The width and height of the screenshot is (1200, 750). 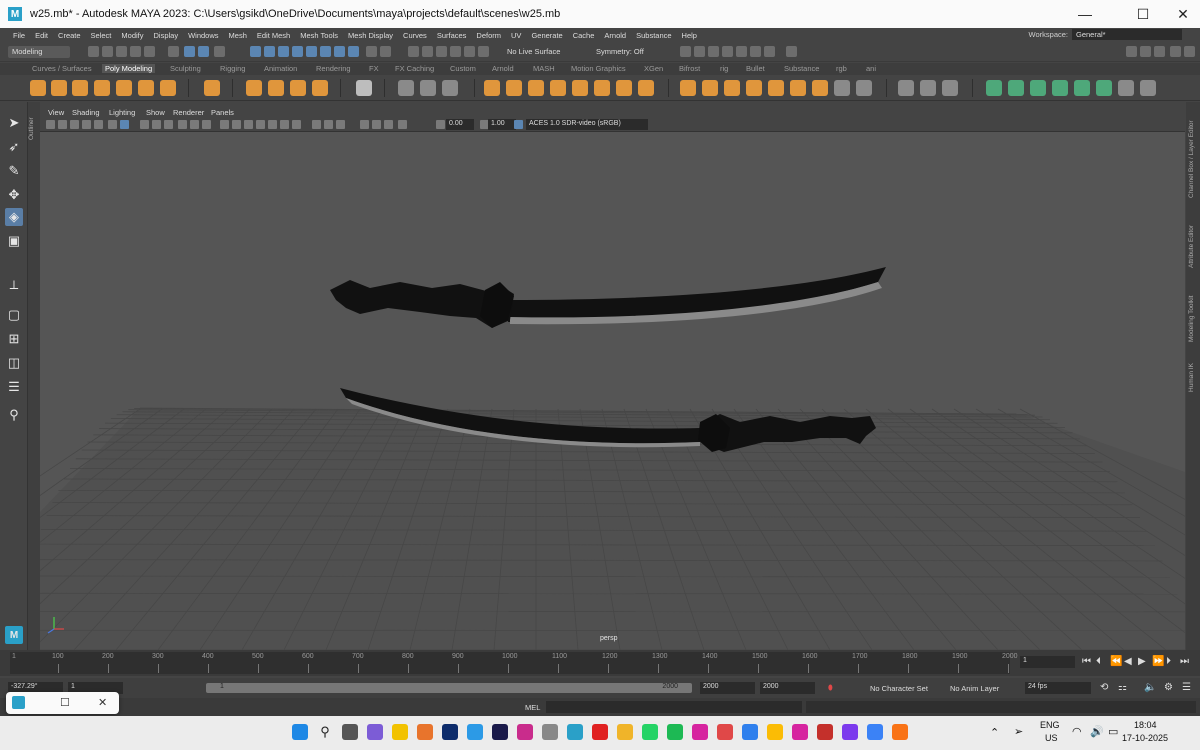 I want to click on panel-menu-renderer: Renderer, so click(x=188, y=112).